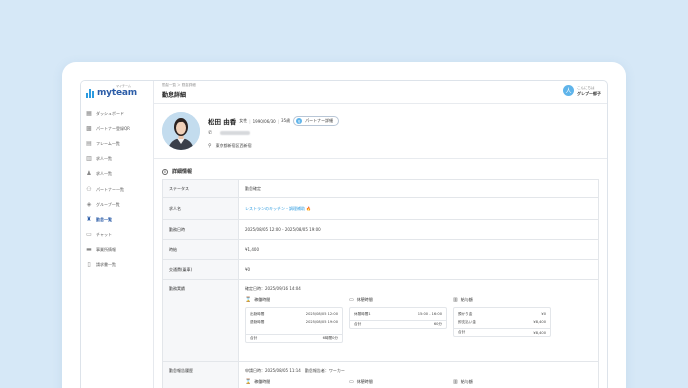  Describe the element at coordinates (502, 382) in the screenshot. I see `report-pay-title: ▥ 給与額` at that location.